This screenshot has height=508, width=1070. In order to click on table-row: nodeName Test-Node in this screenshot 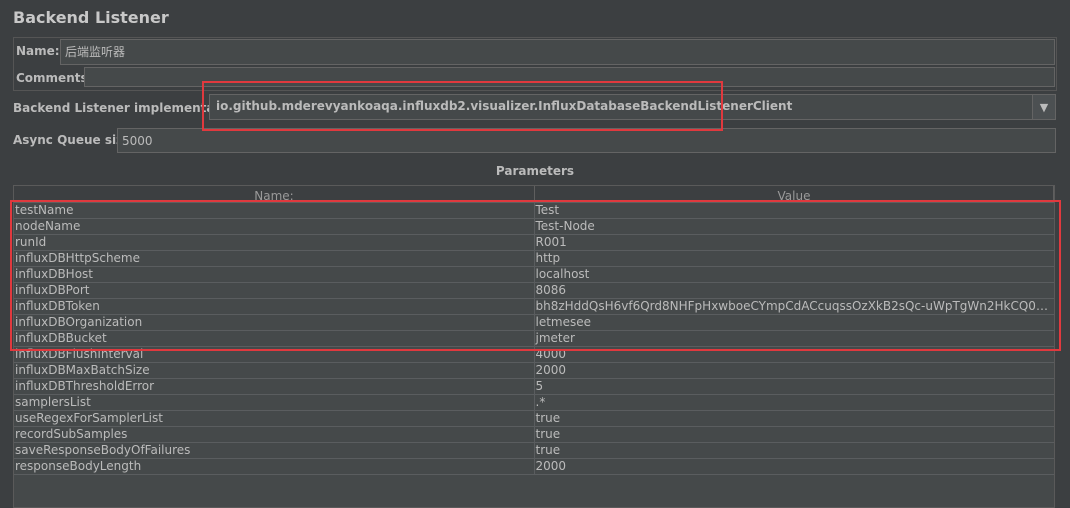, I will do `click(534, 227)`.